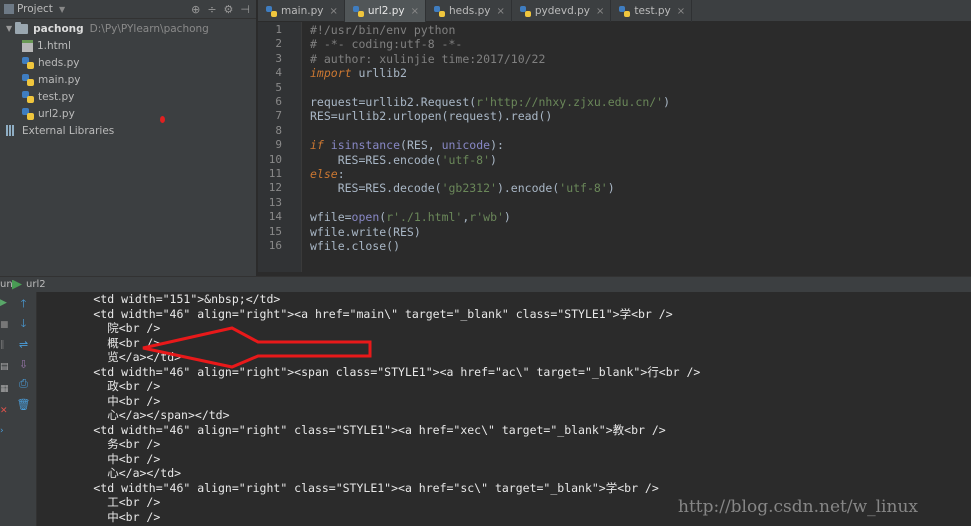 Image resolution: width=971 pixels, height=526 pixels. What do you see at coordinates (23, 303) in the screenshot?
I see `up-arrow-icon: 🡑` at bounding box center [23, 303].